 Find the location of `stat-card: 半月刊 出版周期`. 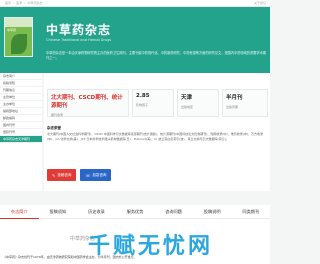

stat-card: 半月刊 出版周期 is located at coordinates (245, 103).